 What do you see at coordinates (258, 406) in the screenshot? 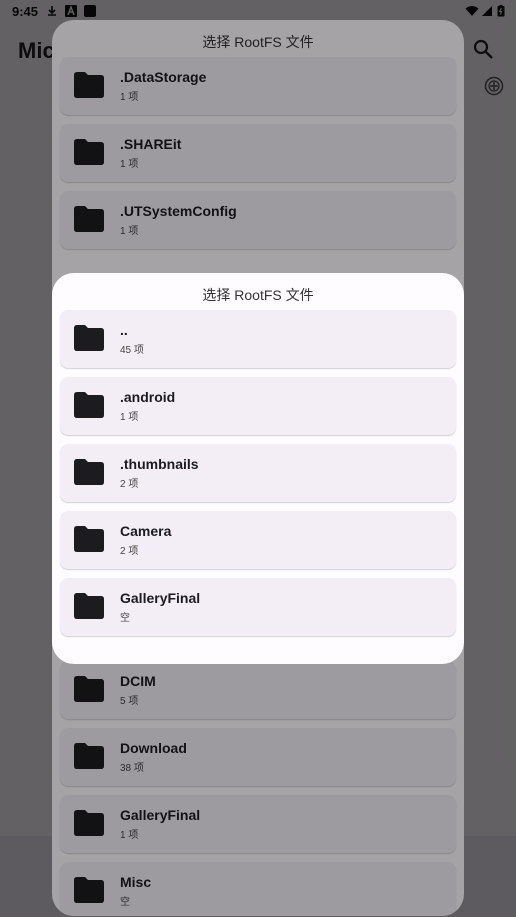
I see `file-item-android: .android 1 项` at bounding box center [258, 406].